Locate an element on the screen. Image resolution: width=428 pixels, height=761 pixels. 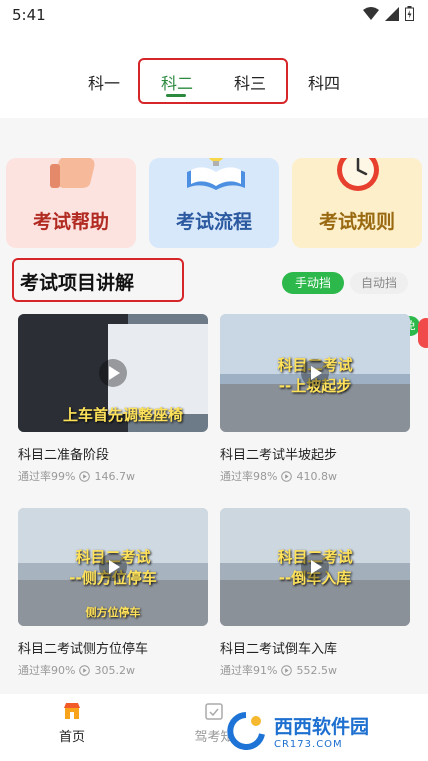
card-exam-flow: 考试流程 is located at coordinates (214, 203).